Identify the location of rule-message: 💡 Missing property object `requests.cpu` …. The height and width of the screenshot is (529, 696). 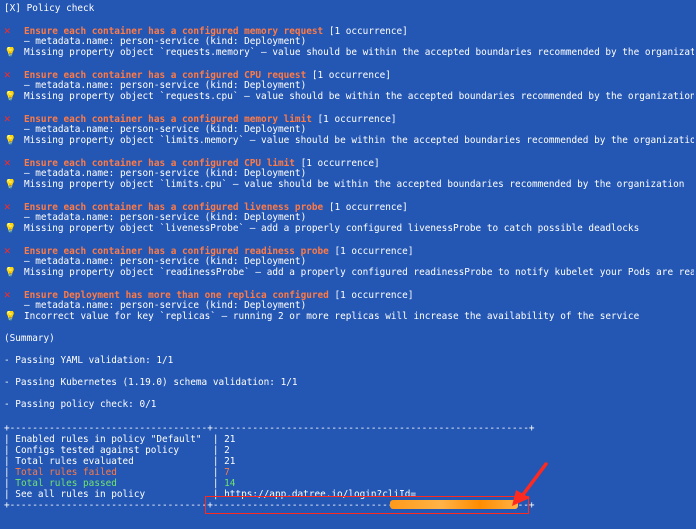
(349, 96).